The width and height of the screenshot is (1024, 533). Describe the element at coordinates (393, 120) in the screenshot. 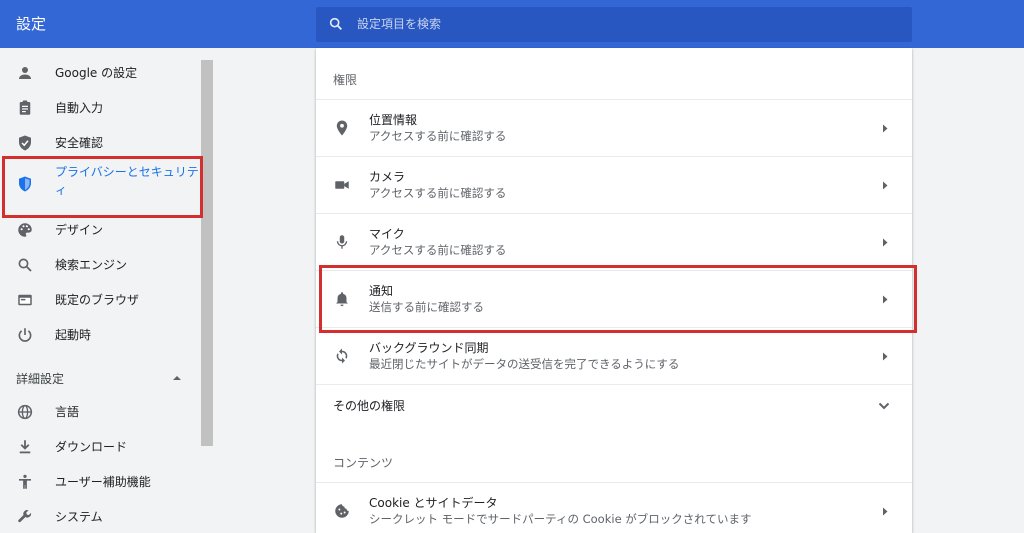

I see `row-title: 位置情報` at that location.